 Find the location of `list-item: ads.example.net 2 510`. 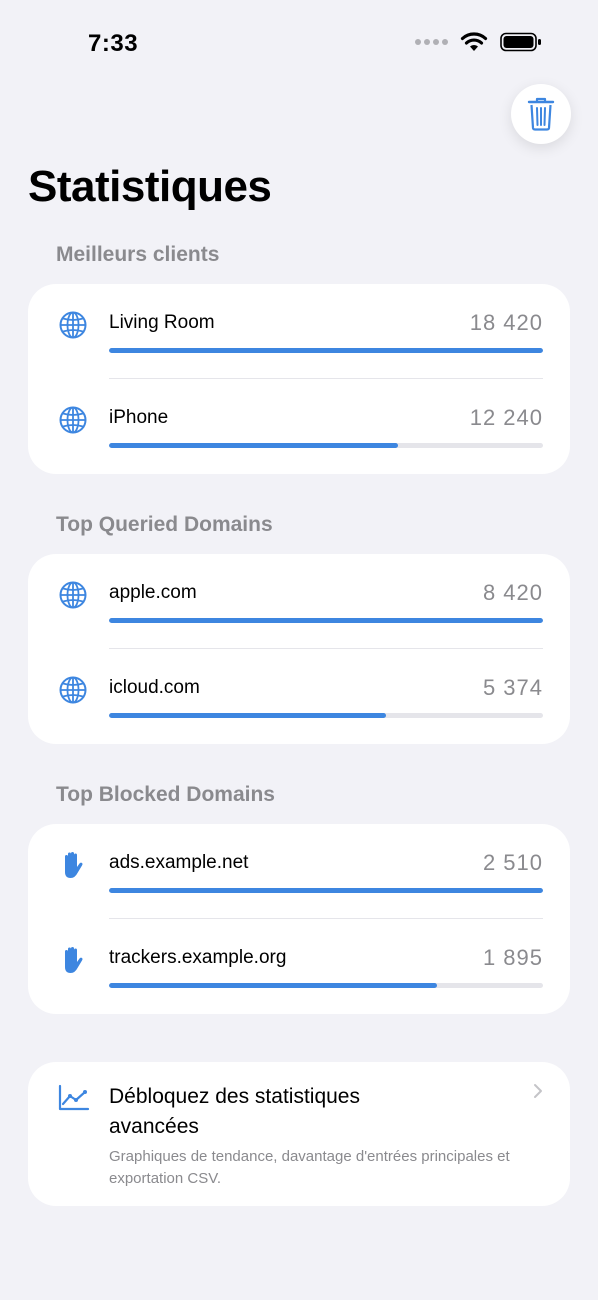

list-item: ads.example.net 2 510 is located at coordinates (299, 871).